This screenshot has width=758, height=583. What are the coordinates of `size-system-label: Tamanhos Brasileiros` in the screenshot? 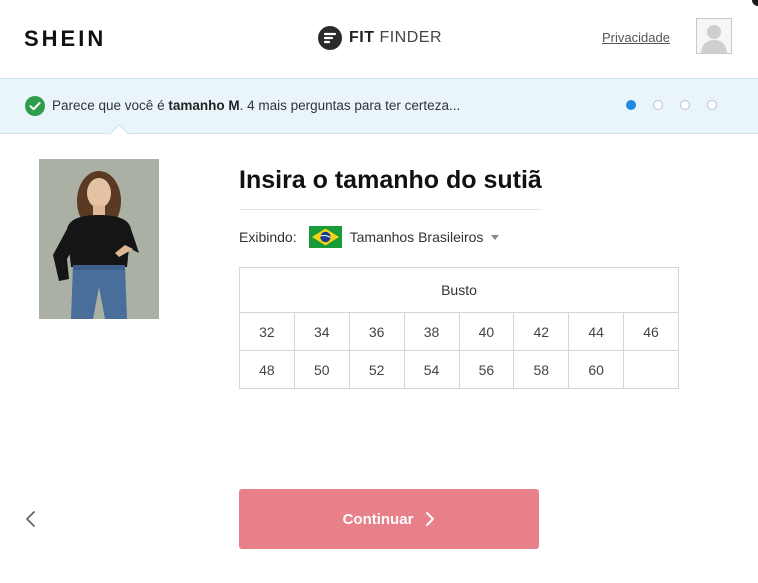 It's located at (416, 237).